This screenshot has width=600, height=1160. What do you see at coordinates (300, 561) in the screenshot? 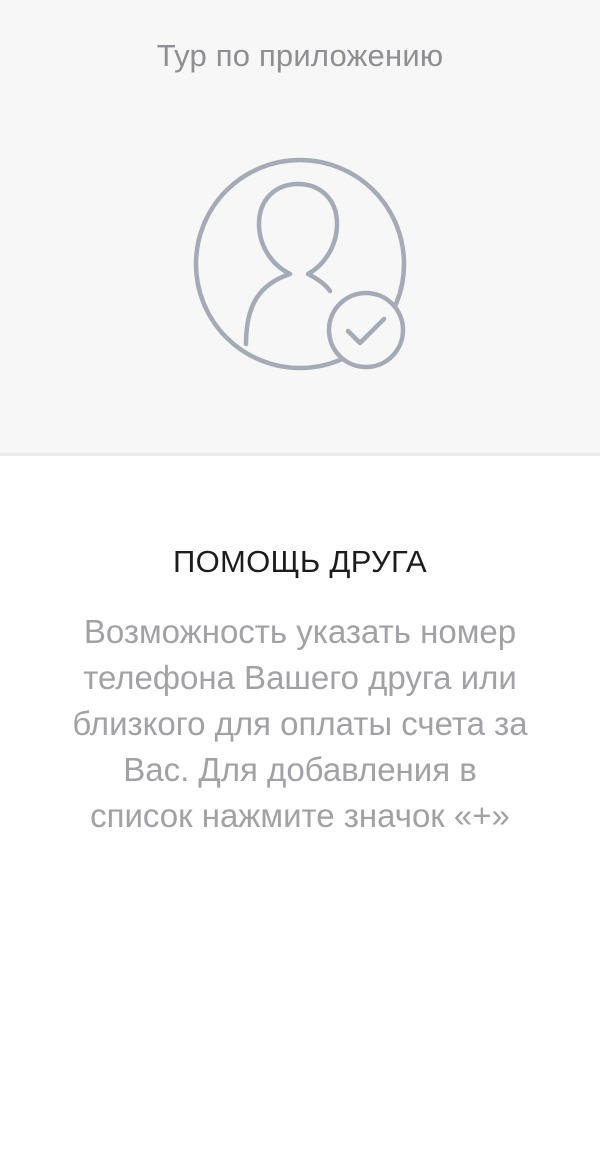
I see `feature-title: ПОМОЩЬ ДРУГА` at bounding box center [300, 561].